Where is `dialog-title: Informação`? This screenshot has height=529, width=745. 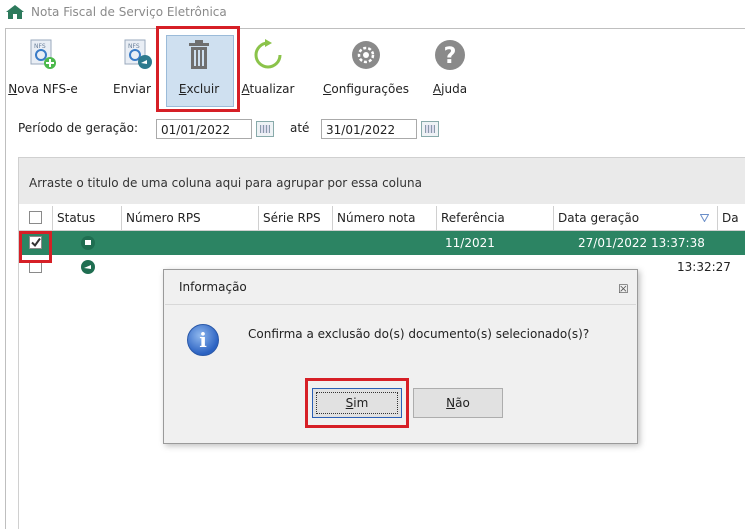
dialog-title: Informação is located at coordinates (213, 287).